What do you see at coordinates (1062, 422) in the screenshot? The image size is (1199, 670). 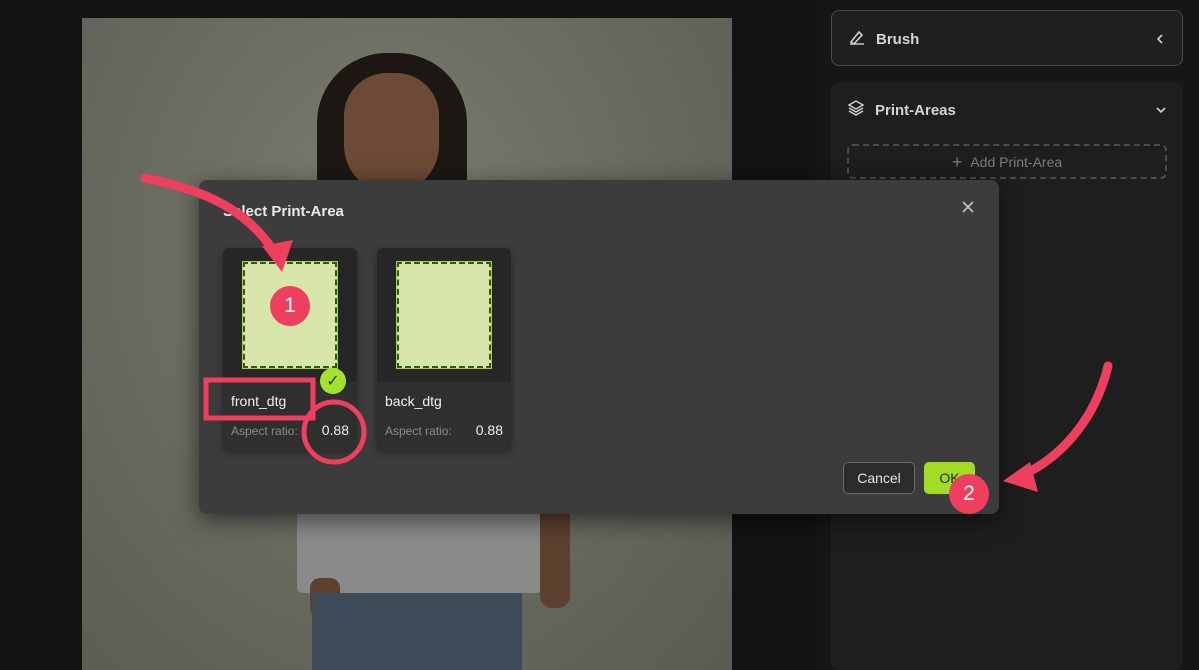 I see `arrow-to-ok` at bounding box center [1062, 422].